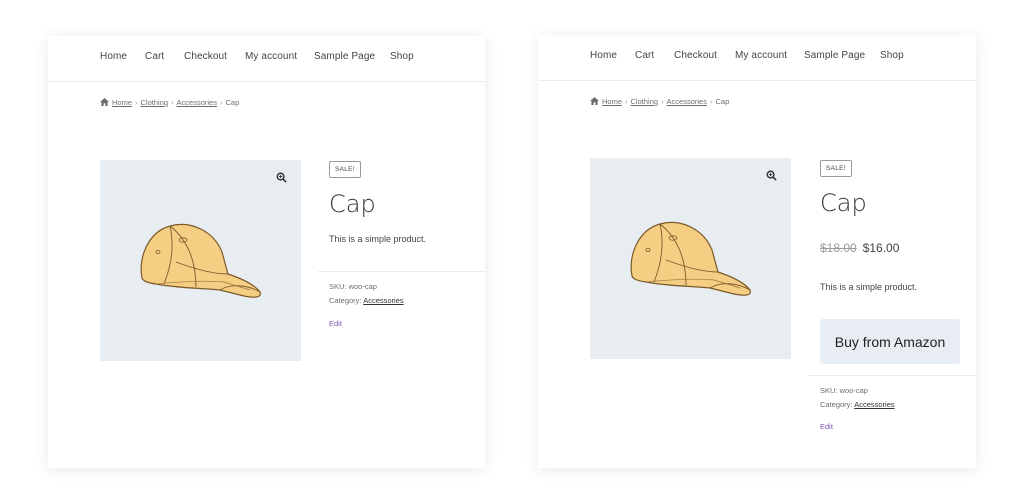 The image size is (1024, 504). Describe the element at coordinates (881, 248) in the screenshot. I see `sale-price: $16.00` at that location.